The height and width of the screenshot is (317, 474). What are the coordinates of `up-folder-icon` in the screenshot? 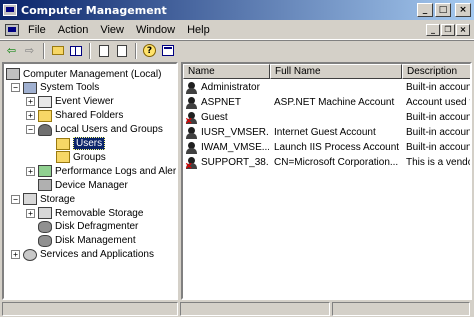 It's located at (57, 51).